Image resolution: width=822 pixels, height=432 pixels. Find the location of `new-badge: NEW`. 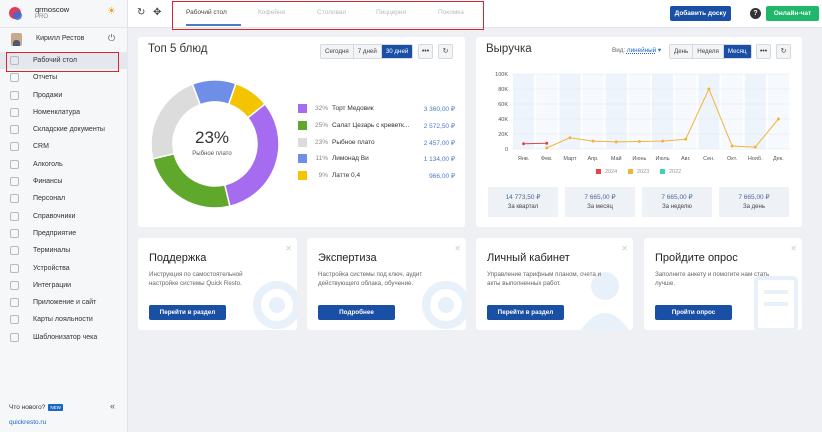

new-badge: NEW is located at coordinates (55, 407).